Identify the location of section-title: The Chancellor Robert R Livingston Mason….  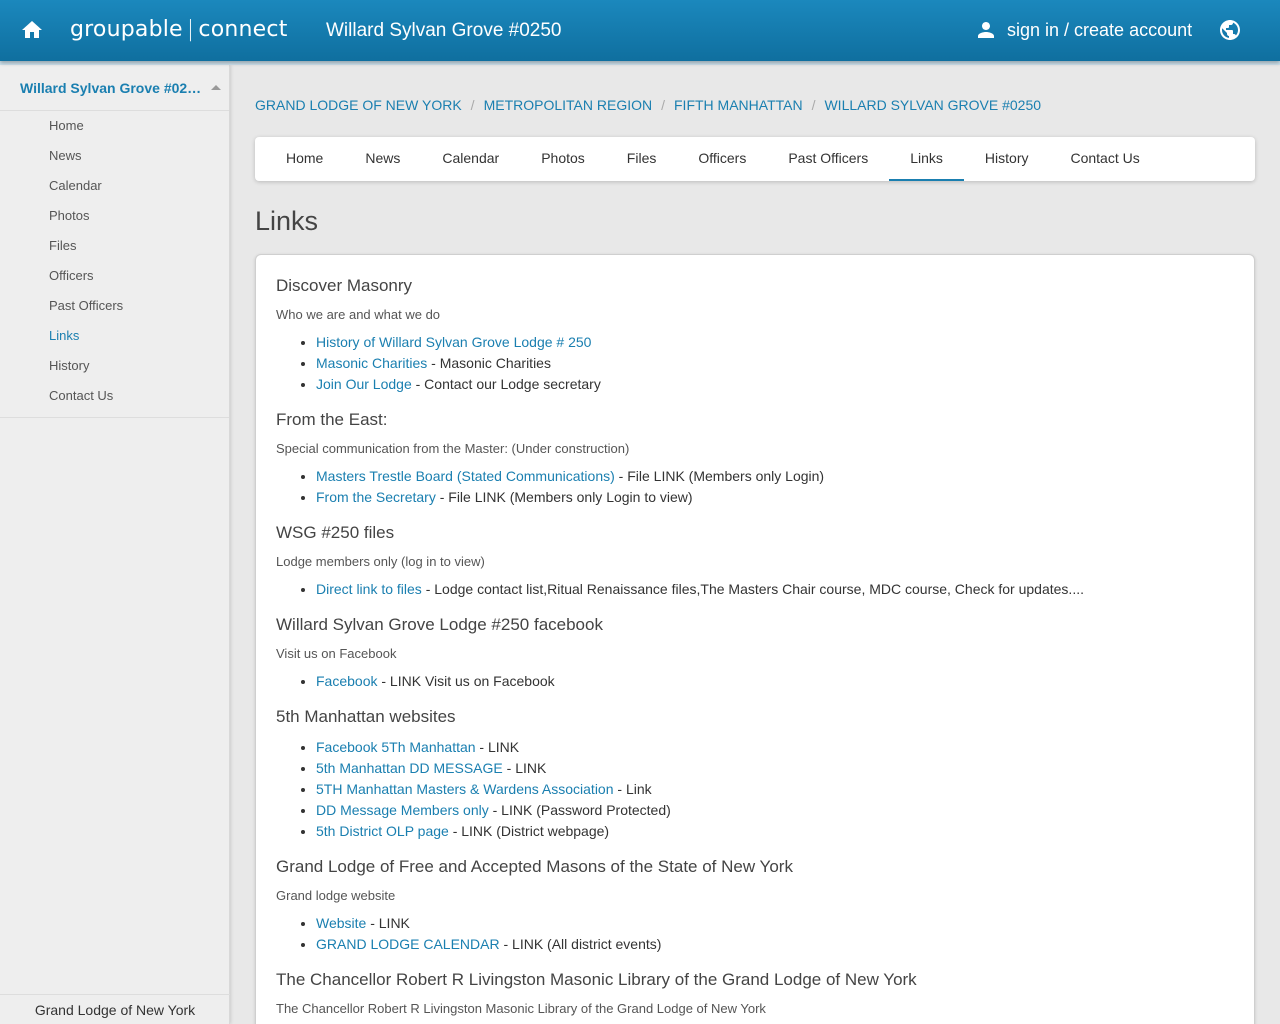
(596, 979).